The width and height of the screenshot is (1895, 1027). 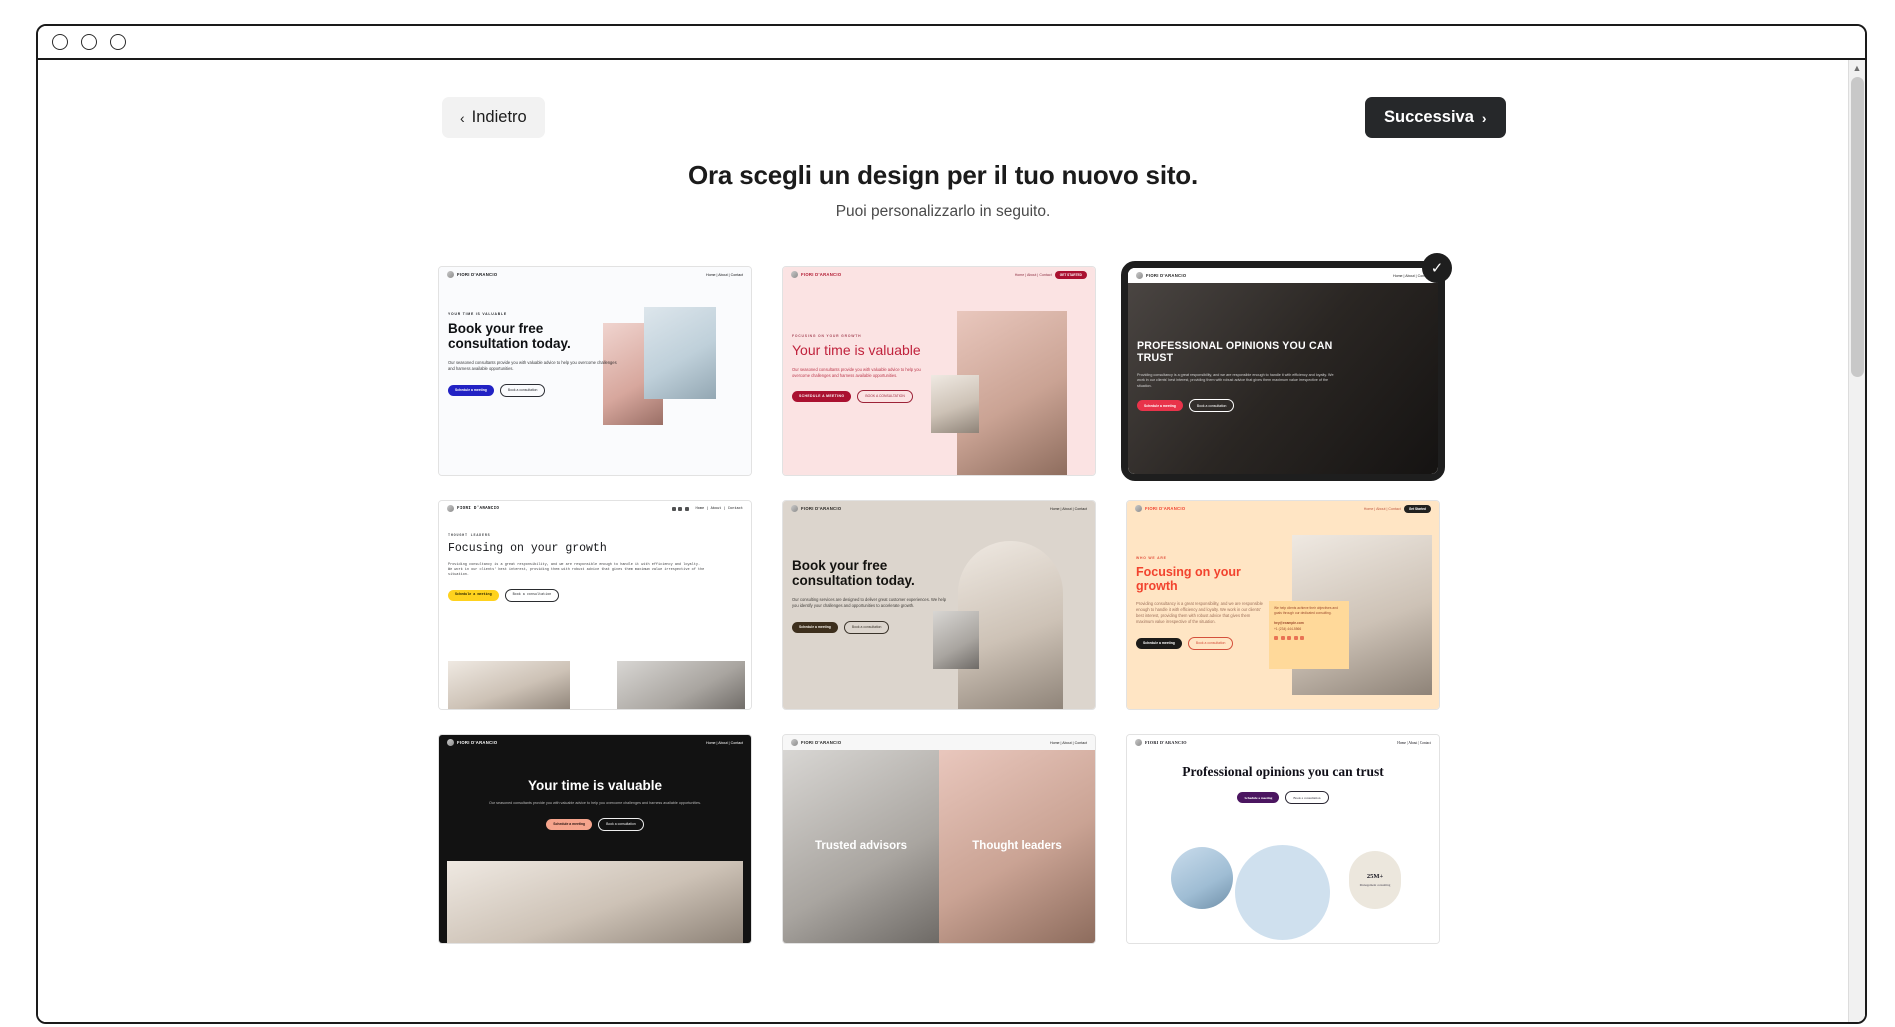 I want to click on template-card-selected: ✓ FIORI D'ARANCIO Home | About | Contact, so click(x=1286, y=367).